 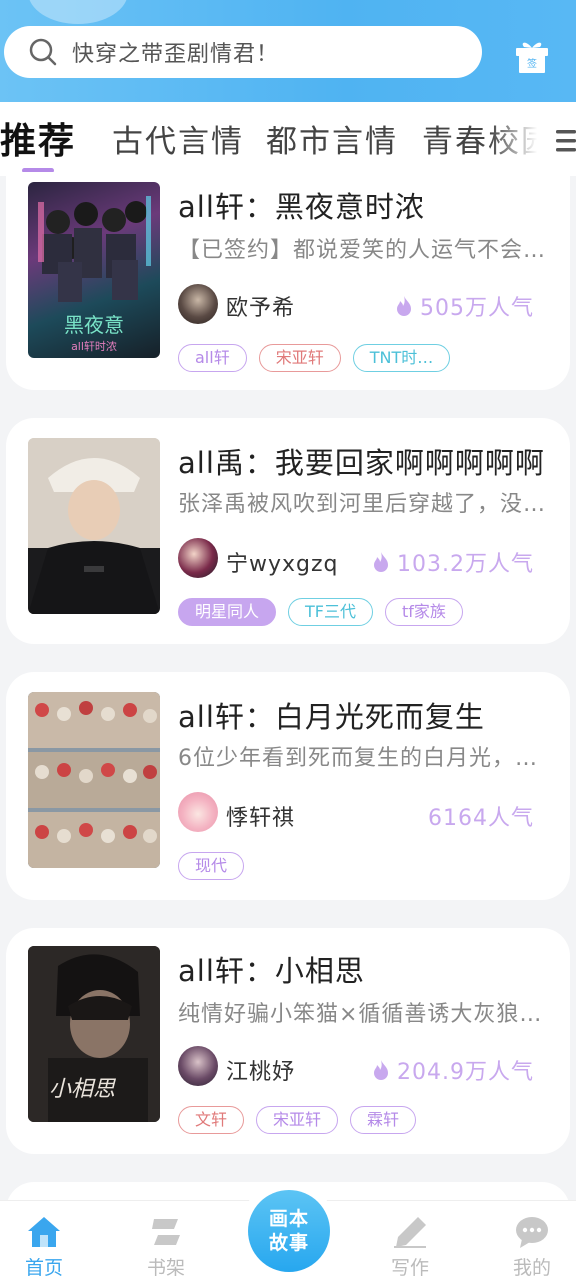 I want to click on nav-mine-label: 我的, so click(x=531, y=1268).